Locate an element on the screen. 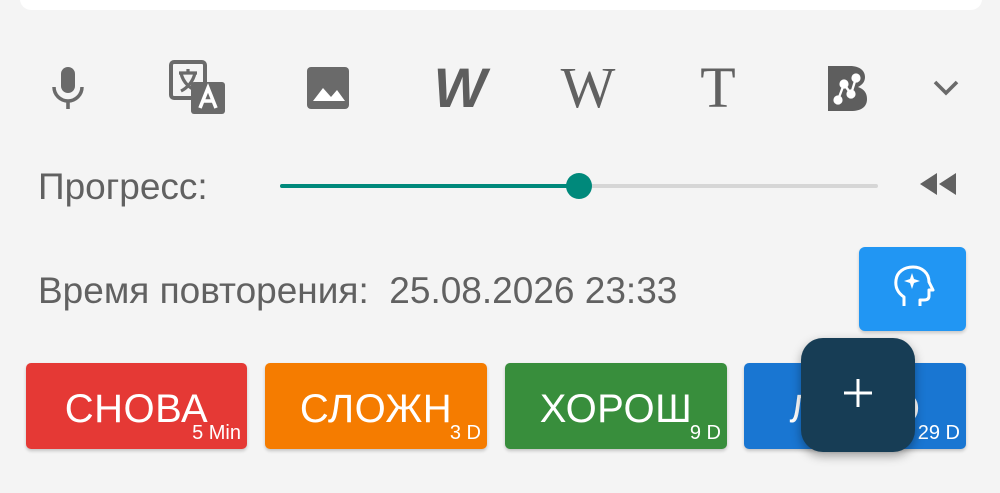 The width and height of the screenshot is (1000, 493). rewind-button is located at coordinates (938, 186).